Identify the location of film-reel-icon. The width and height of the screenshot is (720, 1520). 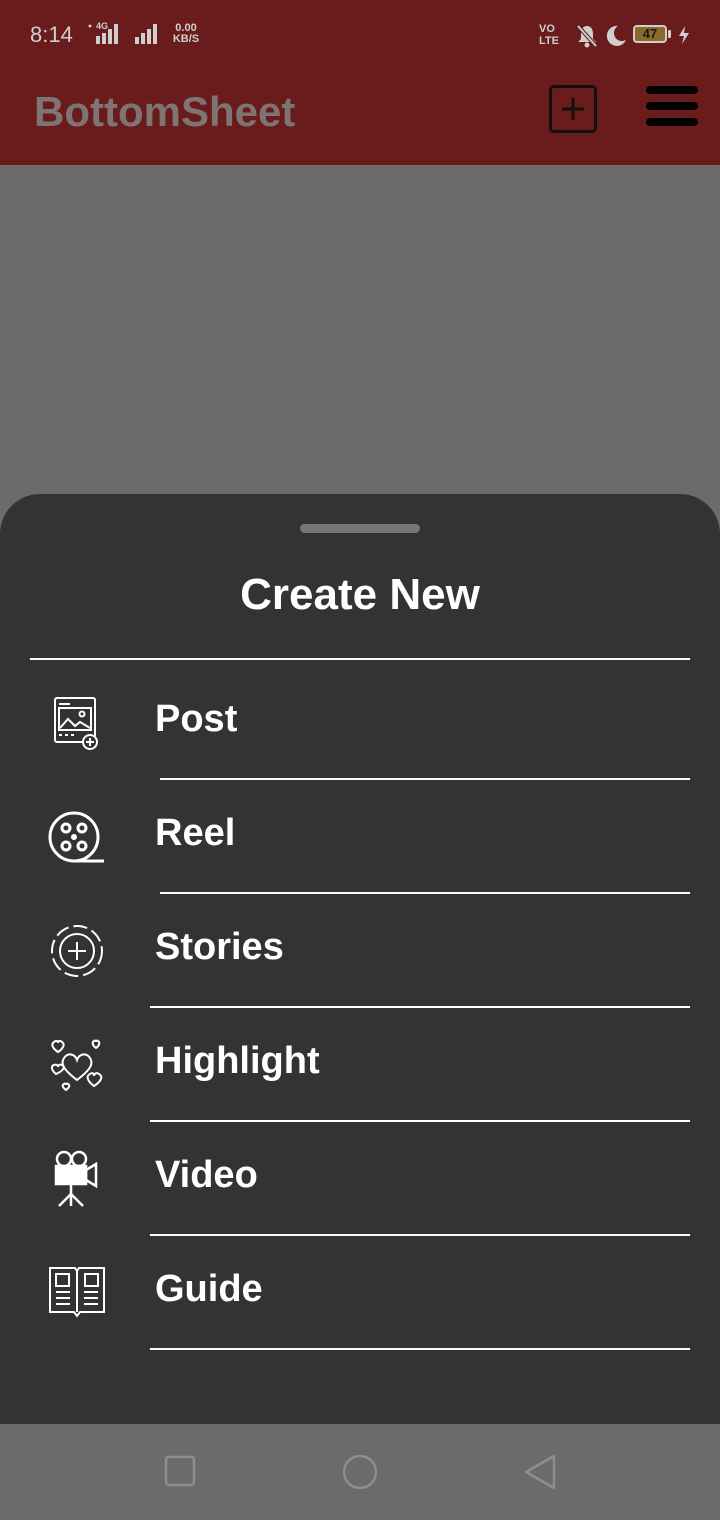
(77, 837).